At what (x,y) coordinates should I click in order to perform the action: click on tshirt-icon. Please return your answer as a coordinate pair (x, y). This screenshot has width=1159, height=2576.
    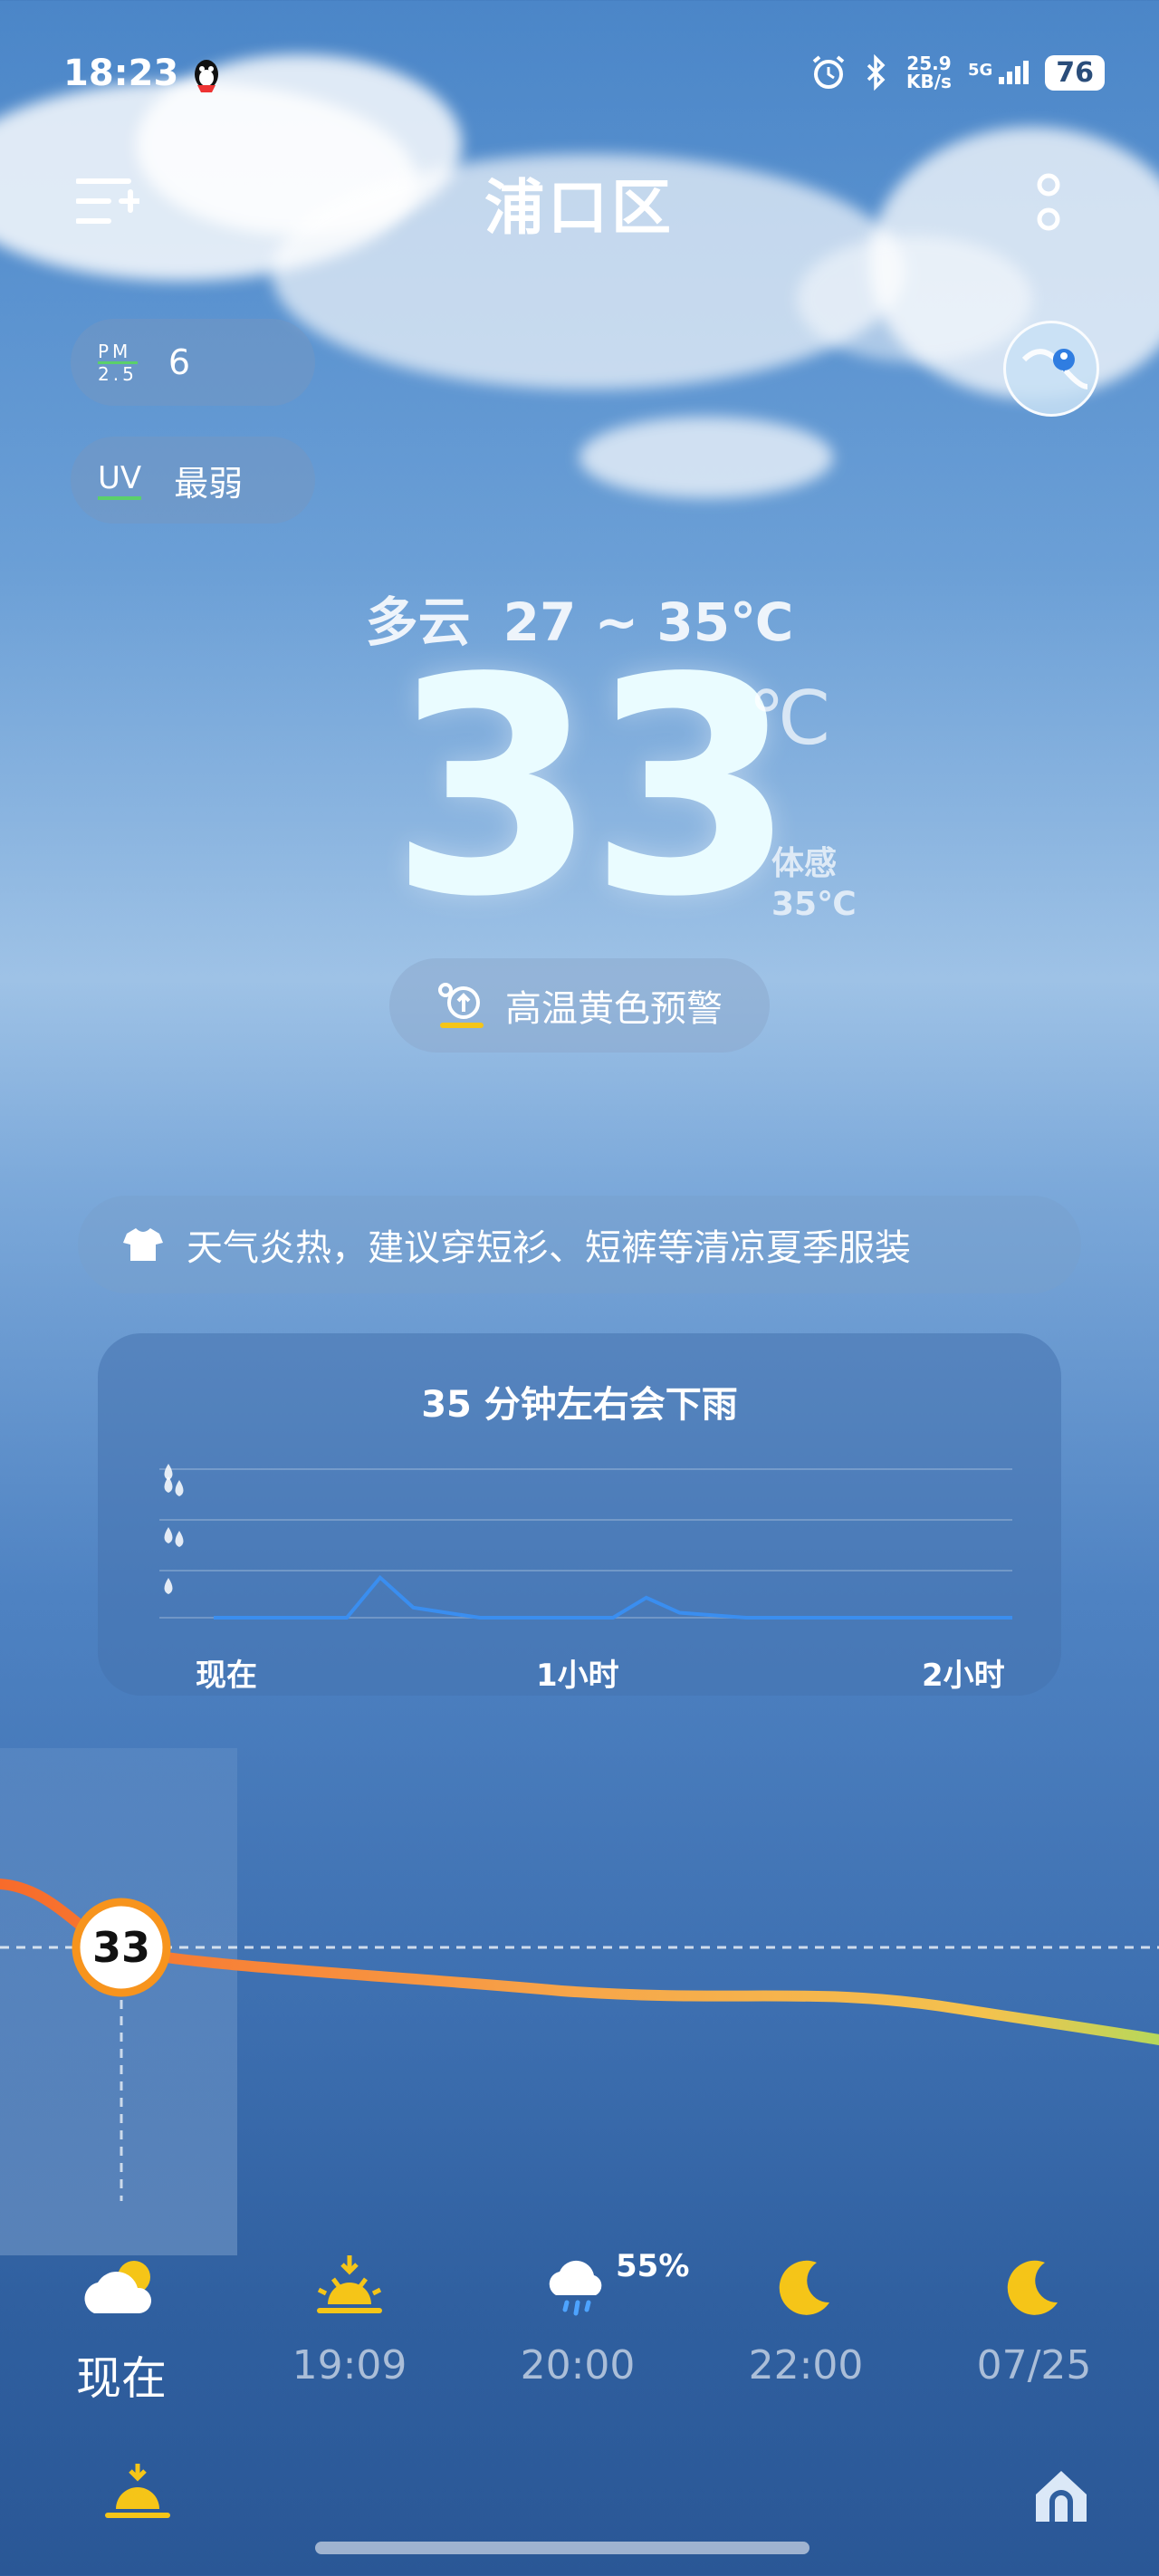
    Looking at the image, I should click on (143, 1244).